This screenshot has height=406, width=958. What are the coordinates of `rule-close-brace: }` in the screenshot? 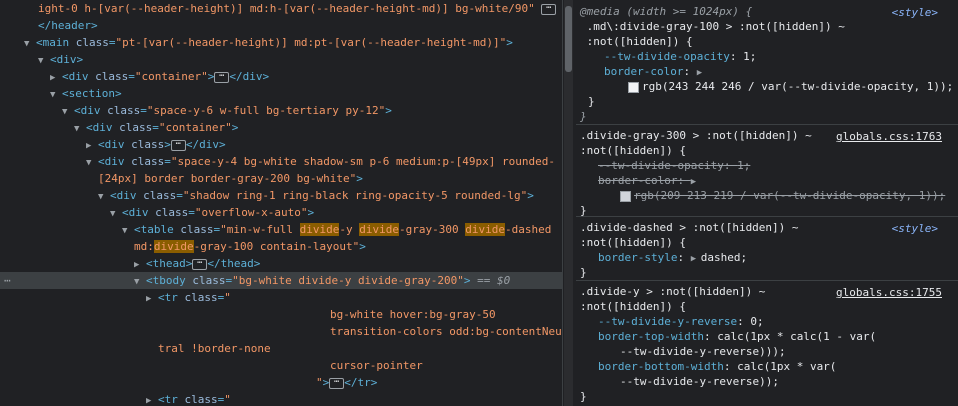 It's located at (583, 396).